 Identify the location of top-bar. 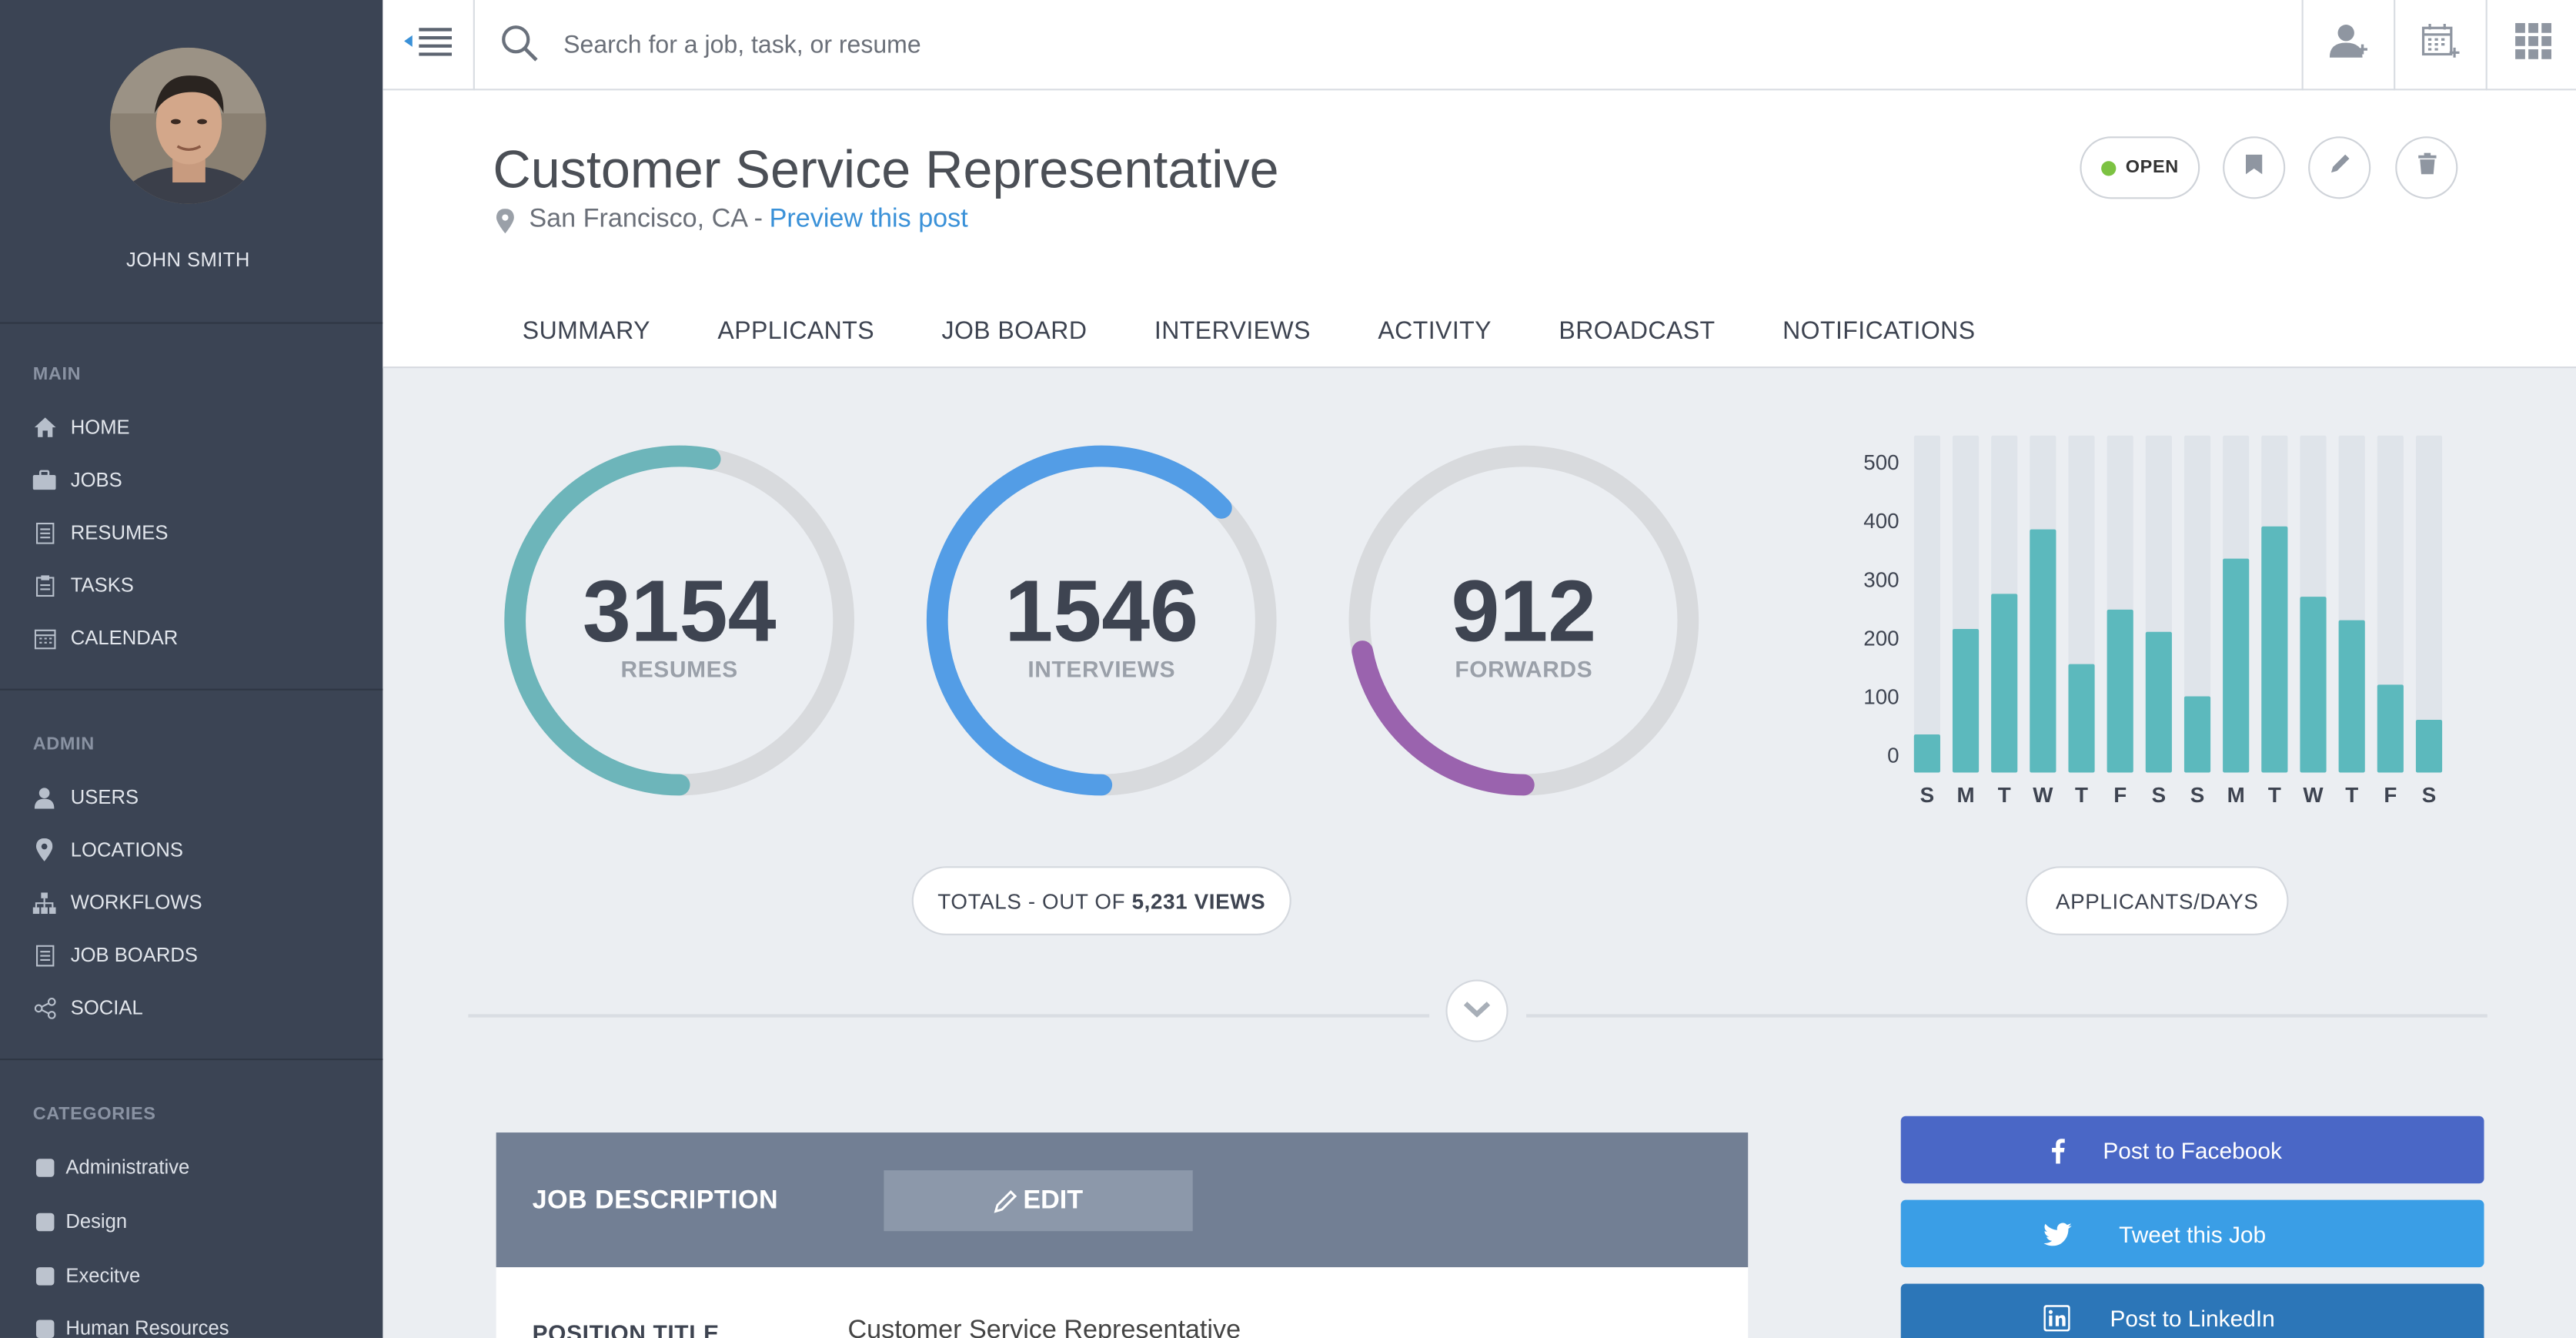
(1479, 45).